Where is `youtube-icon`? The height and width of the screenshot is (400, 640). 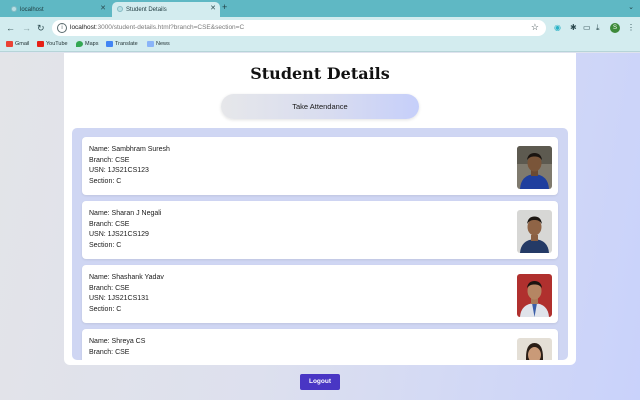 youtube-icon is located at coordinates (40, 44).